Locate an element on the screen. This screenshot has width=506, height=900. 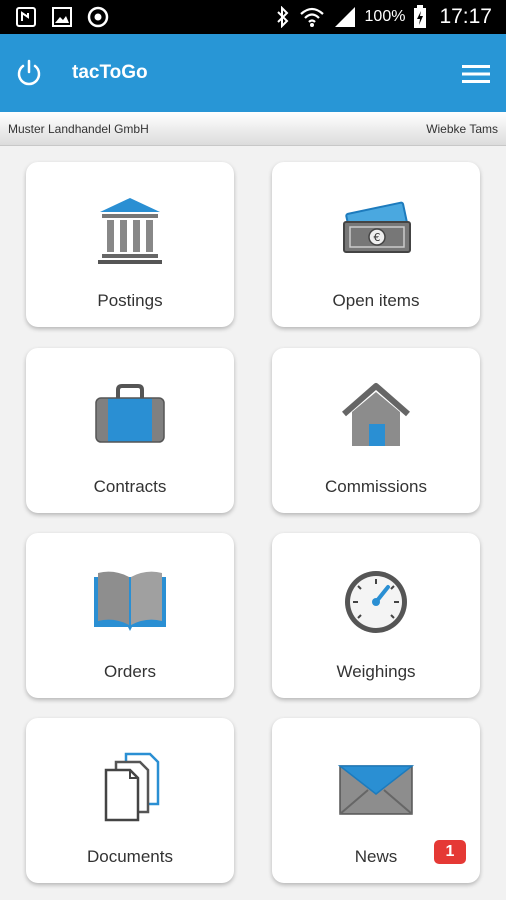
app-title: tacToGo is located at coordinates (110, 72).